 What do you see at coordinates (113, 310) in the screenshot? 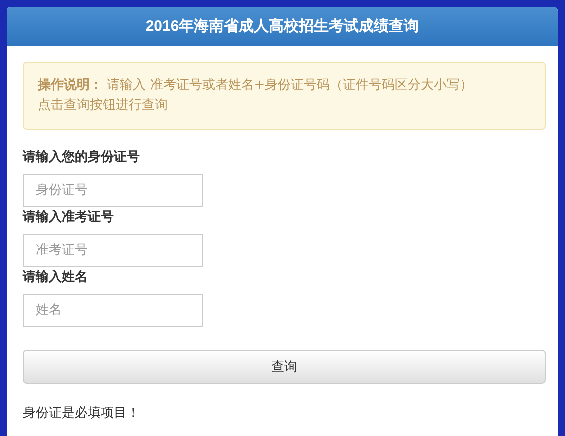
I see `input-field: 姓名` at bounding box center [113, 310].